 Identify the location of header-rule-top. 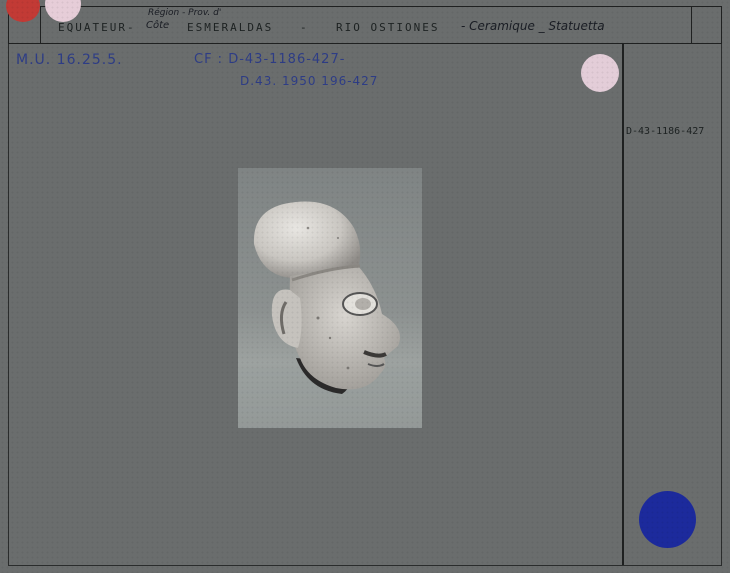
(365, 6).